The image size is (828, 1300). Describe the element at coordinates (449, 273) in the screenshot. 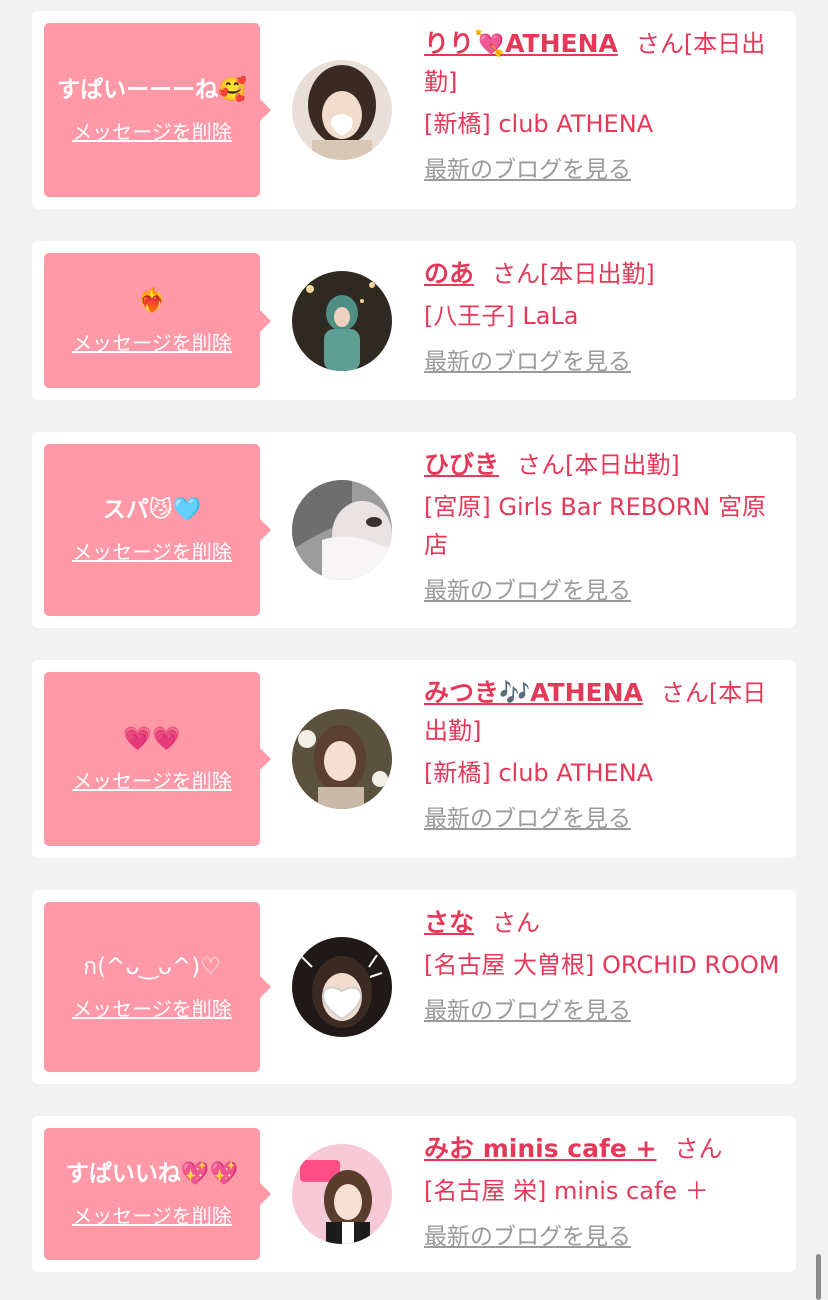

I see `cast-name-link: のあ` at that location.